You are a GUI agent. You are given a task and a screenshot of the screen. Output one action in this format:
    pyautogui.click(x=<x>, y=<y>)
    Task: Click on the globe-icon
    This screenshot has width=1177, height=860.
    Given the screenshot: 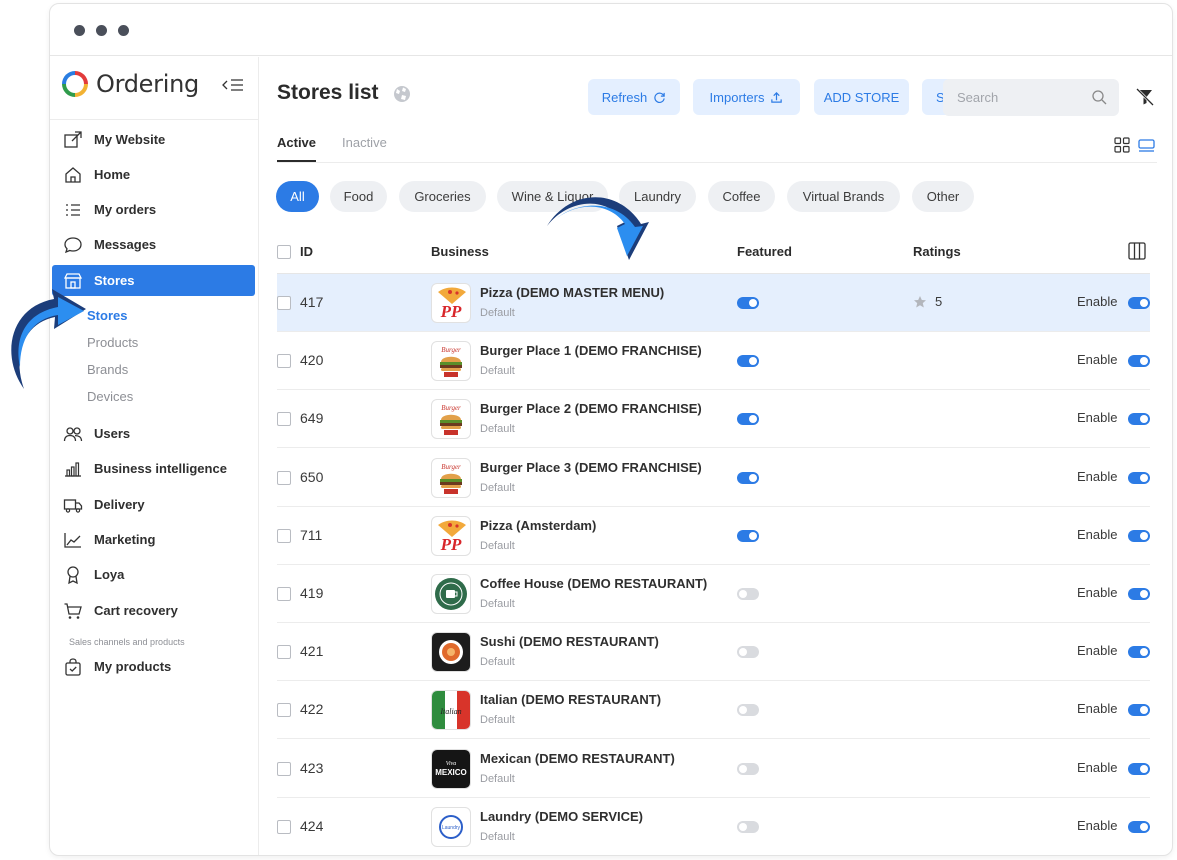 What is the action you would take?
    pyautogui.click(x=402, y=94)
    